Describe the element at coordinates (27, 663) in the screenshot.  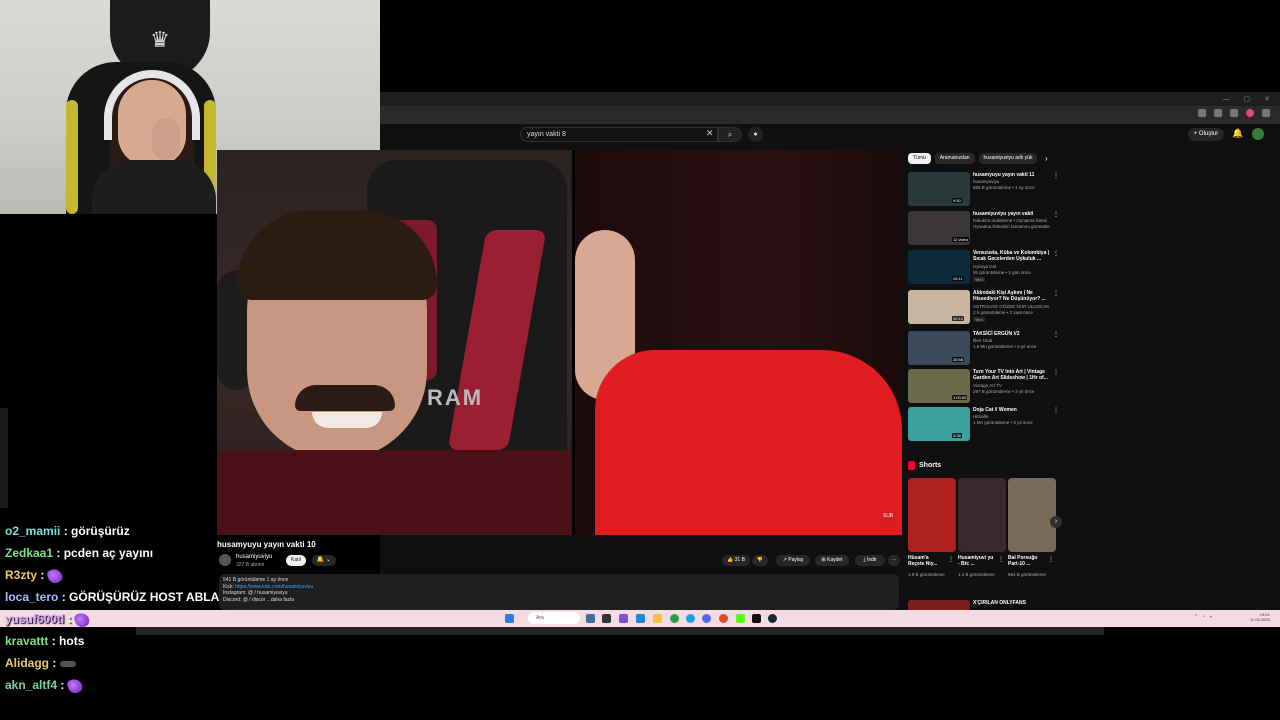
I see `chat-username: Alidagg` at that location.